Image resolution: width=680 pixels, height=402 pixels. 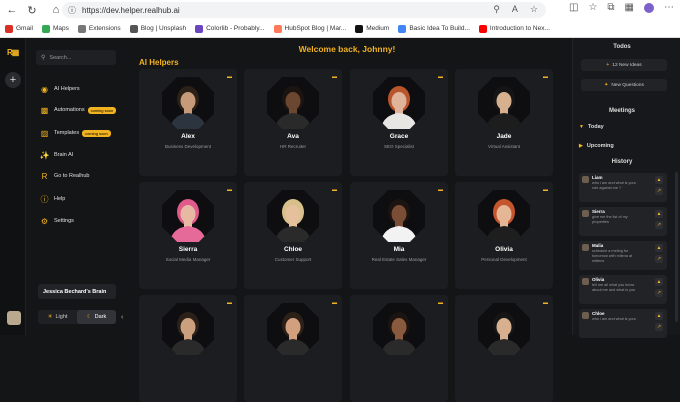 I want to click on bookmark-item: Medium, so click(x=372, y=28).